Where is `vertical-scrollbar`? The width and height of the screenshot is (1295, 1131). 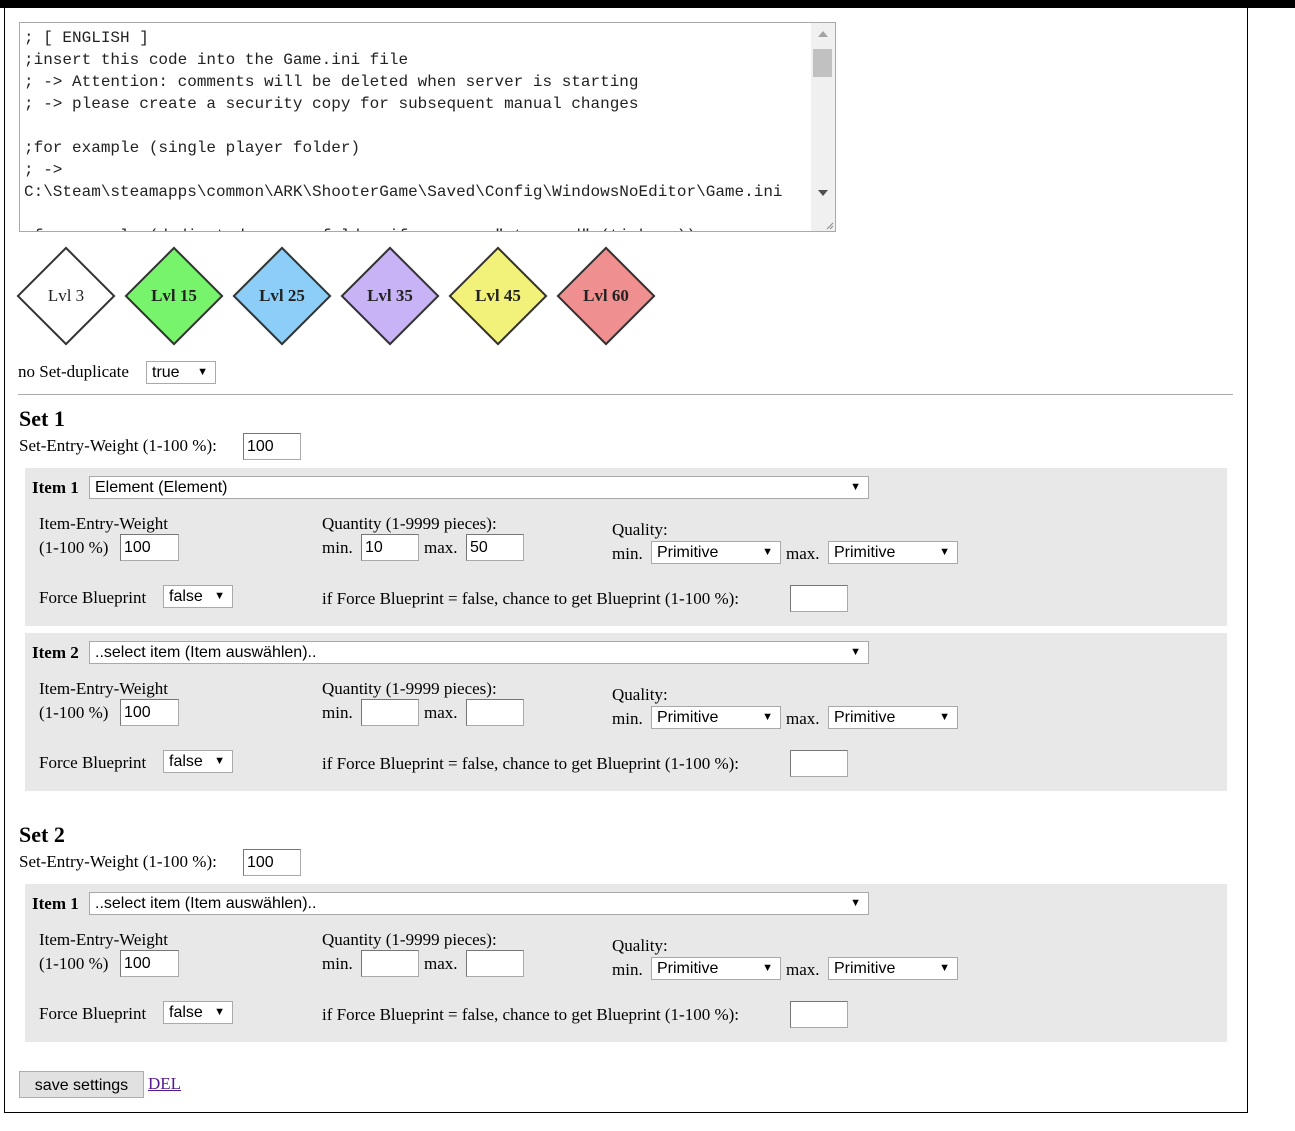 vertical-scrollbar is located at coordinates (823, 127).